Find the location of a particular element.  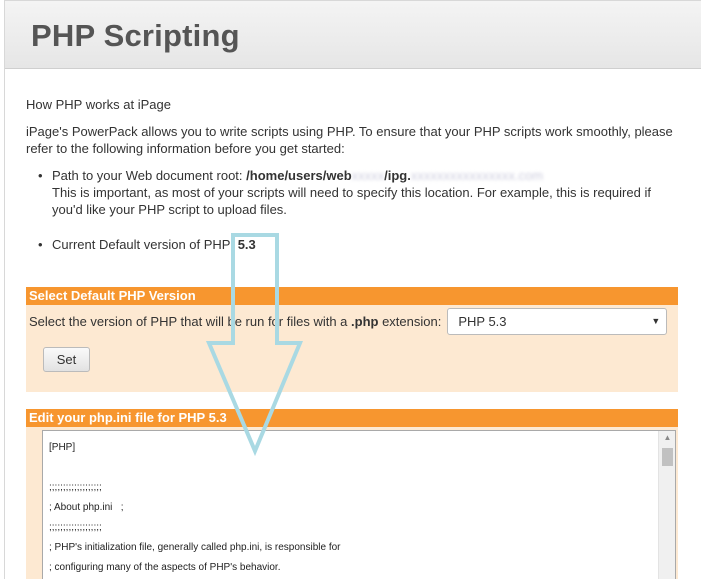

docroot-label: Path to your Web document root: is located at coordinates (149, 175).